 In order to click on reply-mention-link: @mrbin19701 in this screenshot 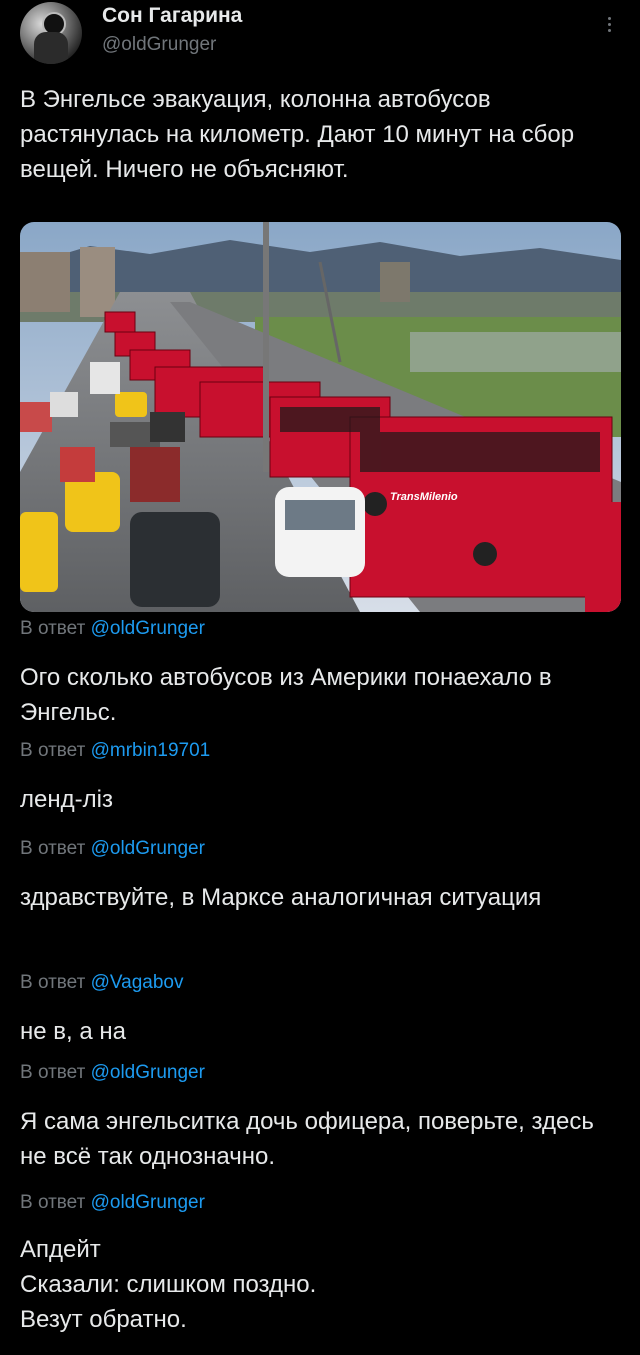, I will do `click(151, 750)`.